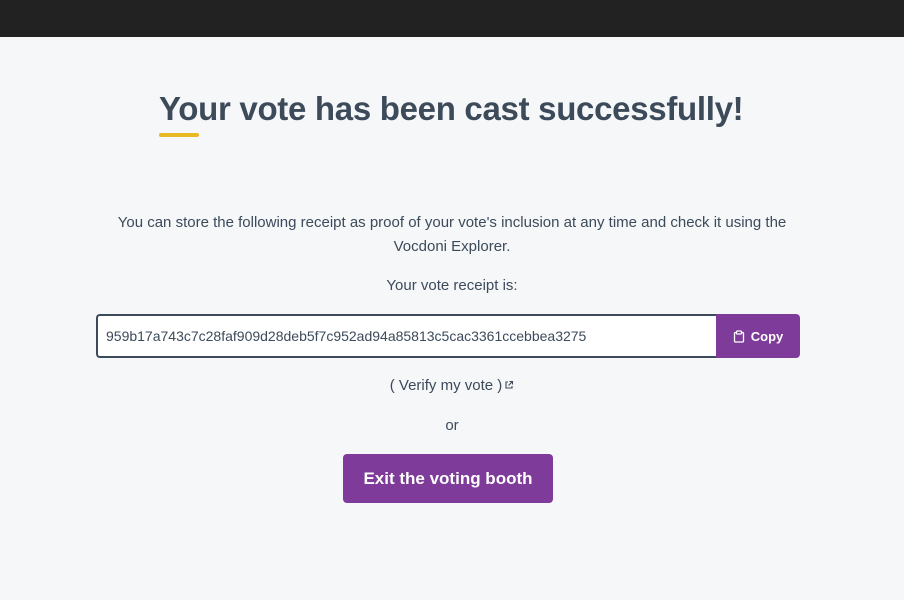 This screenshot has height=600, width=904. Describe the element at coordinates (767, 336) in the screenshot. I see `copy-button-label: Copy` at that location.